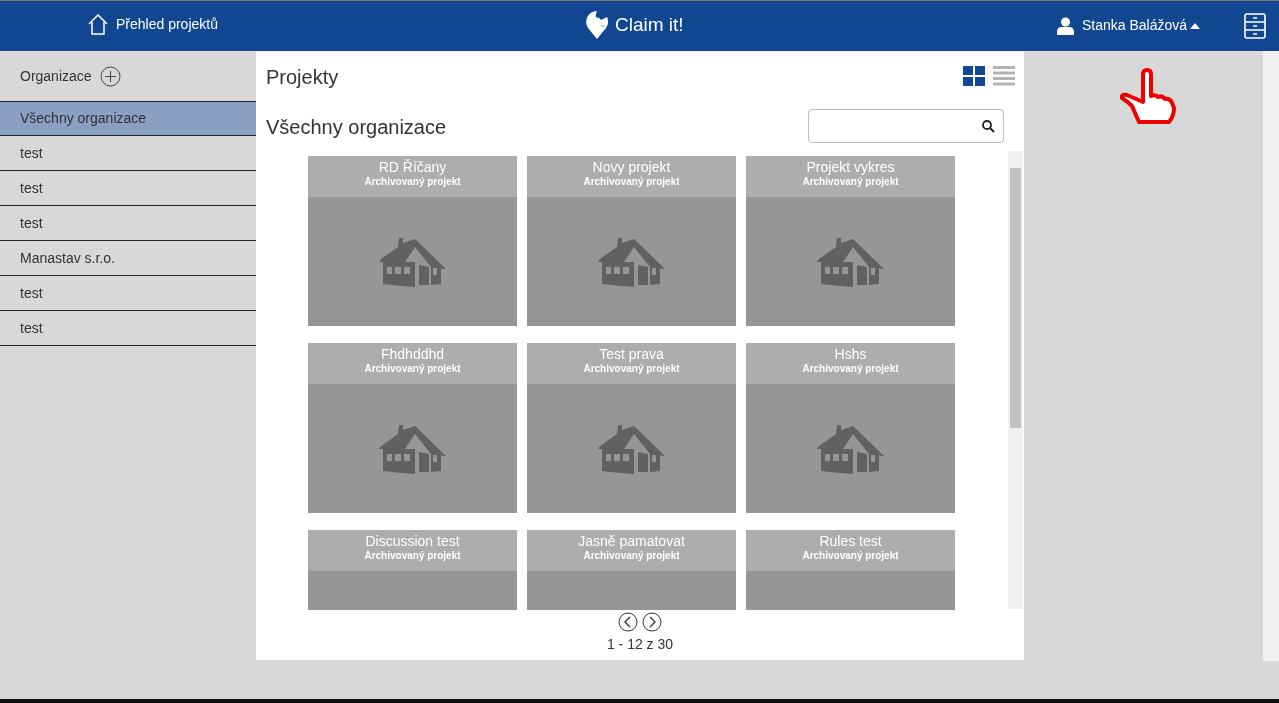 The width and height of the screenshot is (1279, 703). What do you see at coordinates (98, 24) in the screenshot?
I see `home-icon` at bounding box center [98, 24].